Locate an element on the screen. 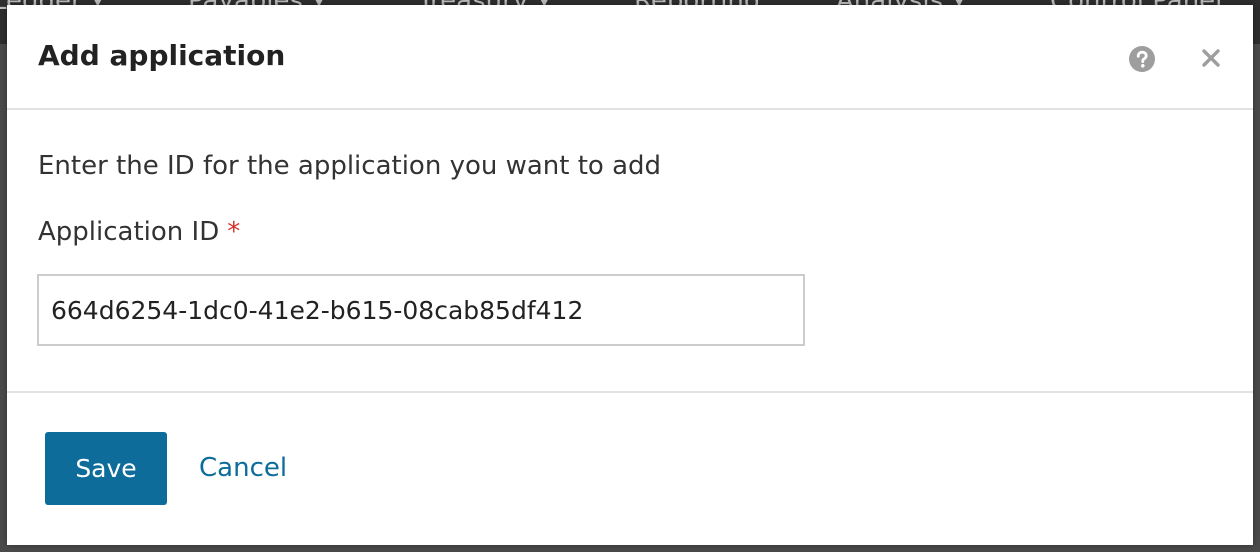  cancel-link: Cancel is located at coordinates (243, 468).